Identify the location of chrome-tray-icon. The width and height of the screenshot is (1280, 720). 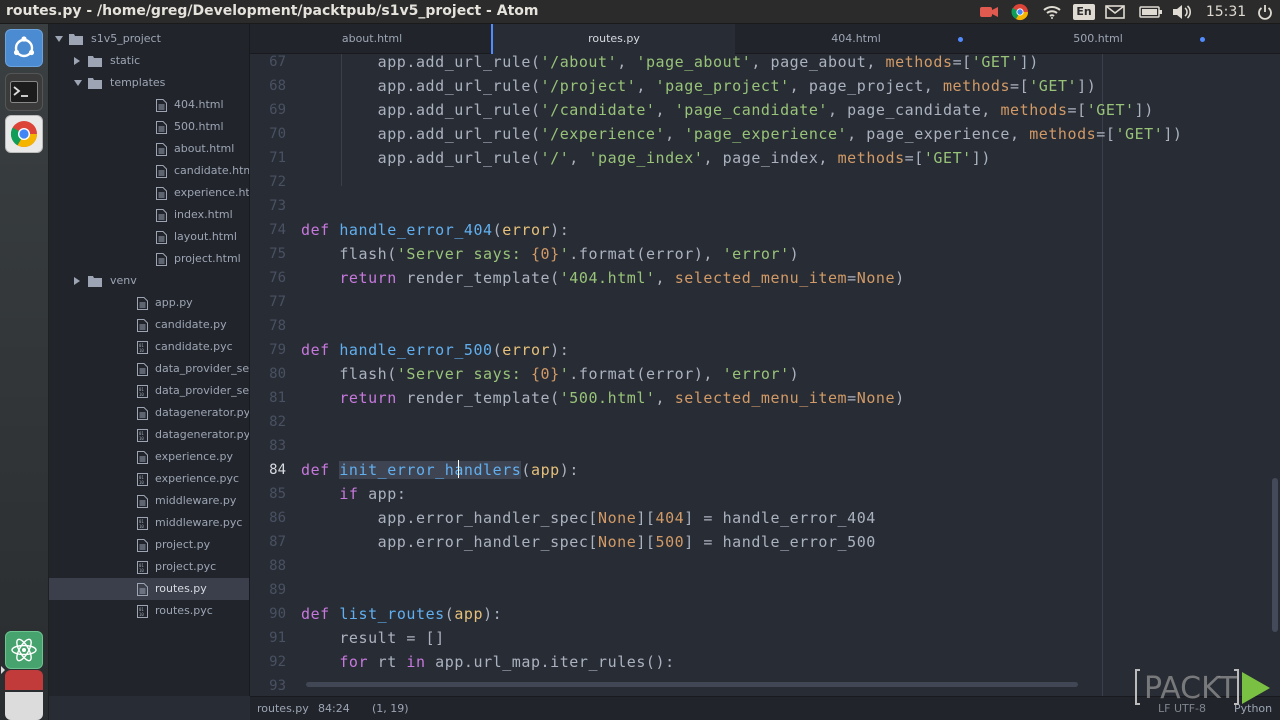
(1020, 12).